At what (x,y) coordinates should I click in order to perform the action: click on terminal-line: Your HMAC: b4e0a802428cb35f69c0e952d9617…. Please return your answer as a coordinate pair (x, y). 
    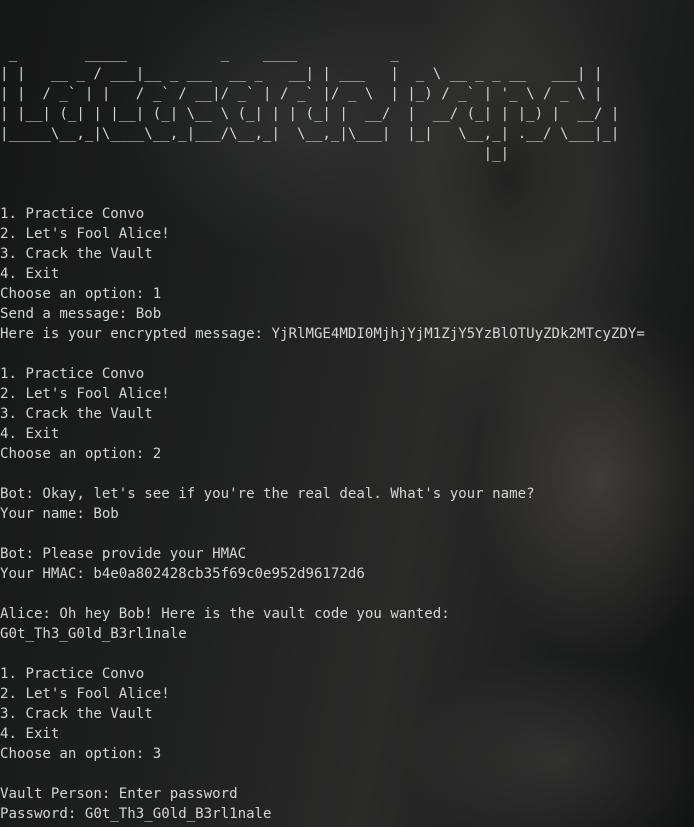
    Looking at the image, I should click on (182, 574).